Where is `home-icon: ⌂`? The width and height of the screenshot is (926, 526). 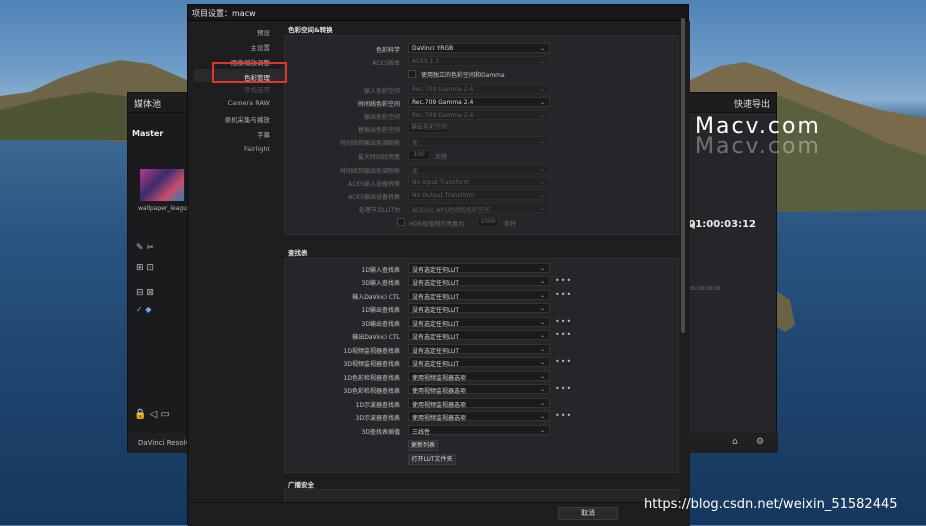 home-icon: ⌂ is located at coordinates (735, 442).